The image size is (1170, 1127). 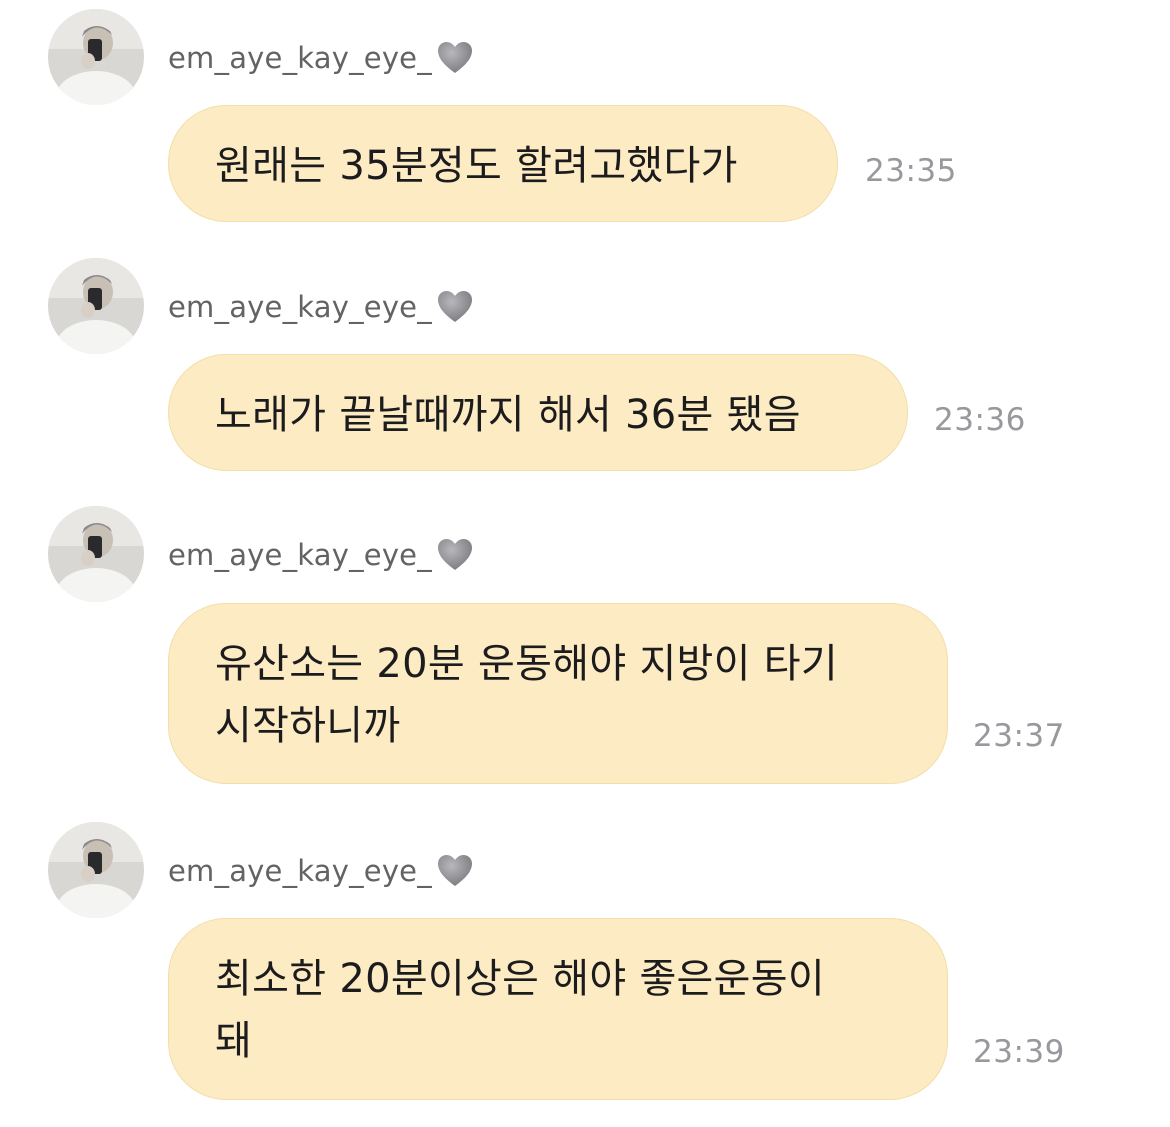 I want to click on message-bubble: 노래가 끝날때까지 해서 36분 됐음, so click(x=538, y=412).